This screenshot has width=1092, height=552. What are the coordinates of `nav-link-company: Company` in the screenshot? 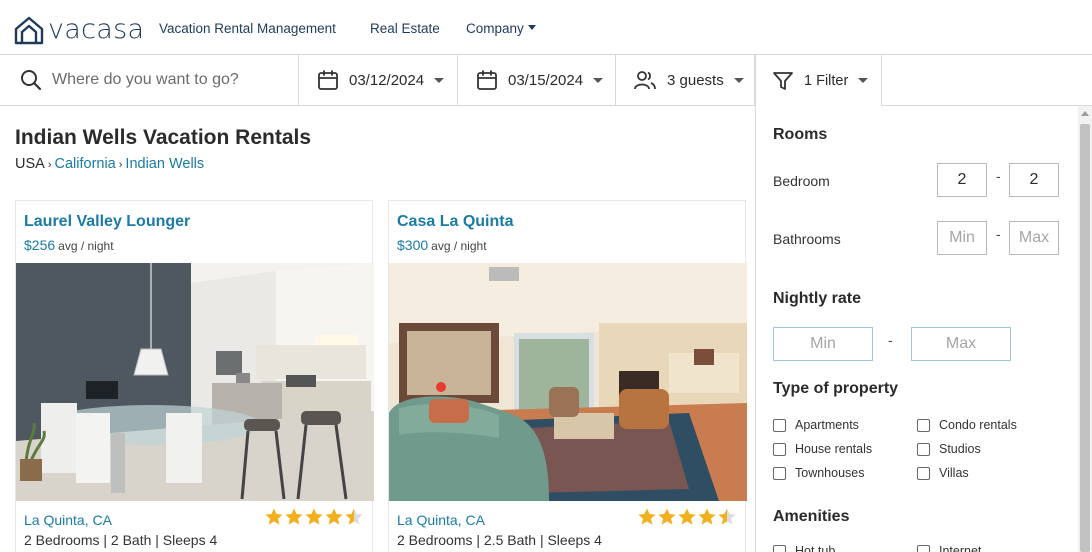 It's located at (501, 28).